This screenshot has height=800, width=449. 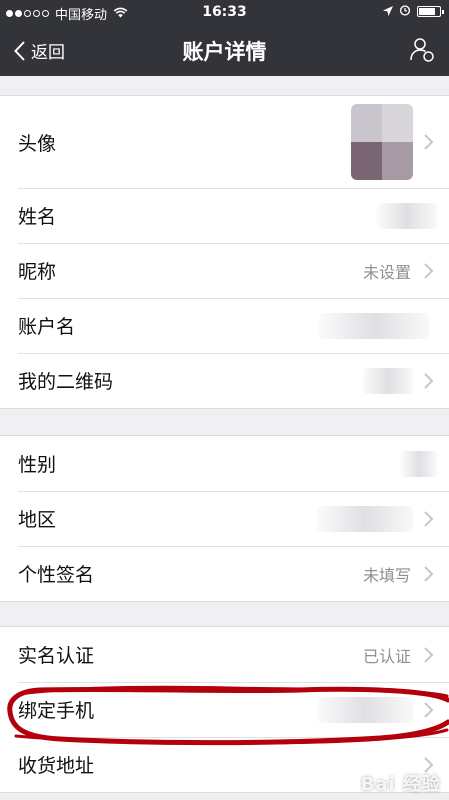 What do you see at coordinates (48, 53) in the screenshot?
I see `back-label: 返回` at bounding box center [48, 53].